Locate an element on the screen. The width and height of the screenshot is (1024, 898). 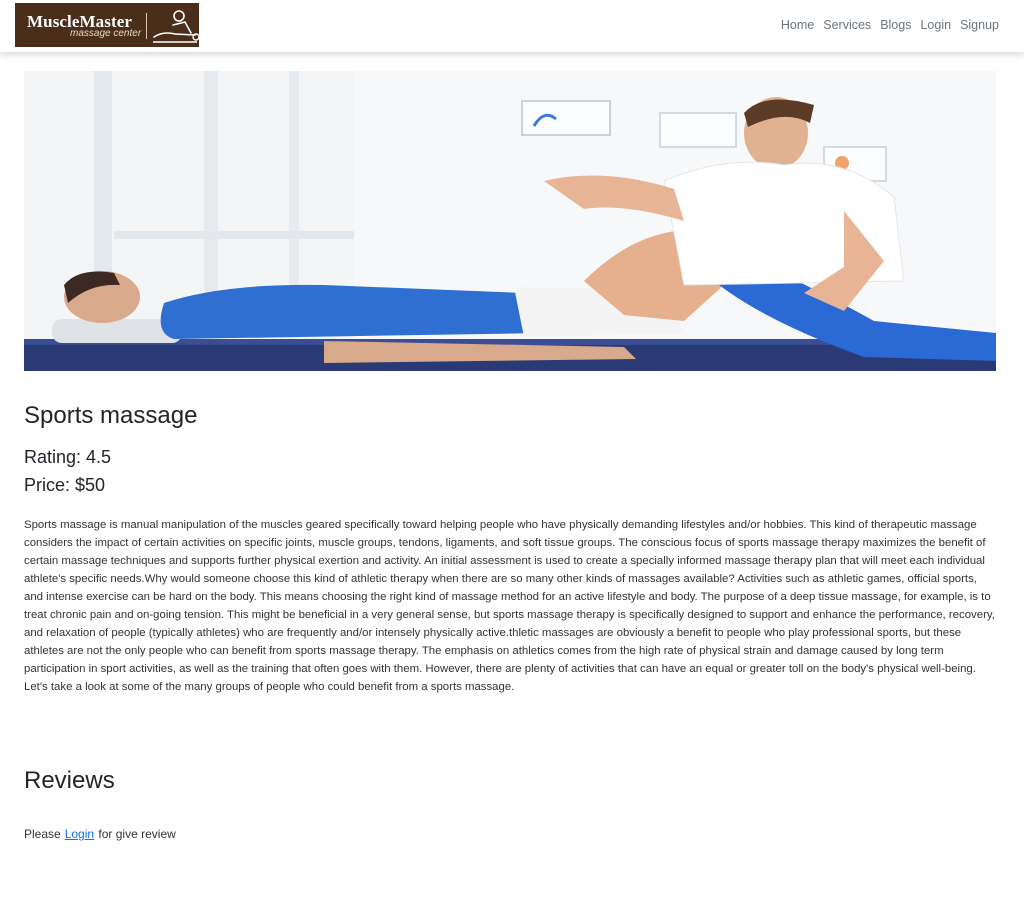
reviews-heading: Reviews is located at coordinates (69, 780).